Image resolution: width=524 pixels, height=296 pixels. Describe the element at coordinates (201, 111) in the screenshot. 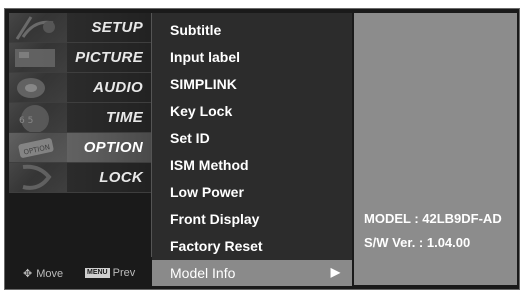

I see `option-label: Key Lock` at that location.